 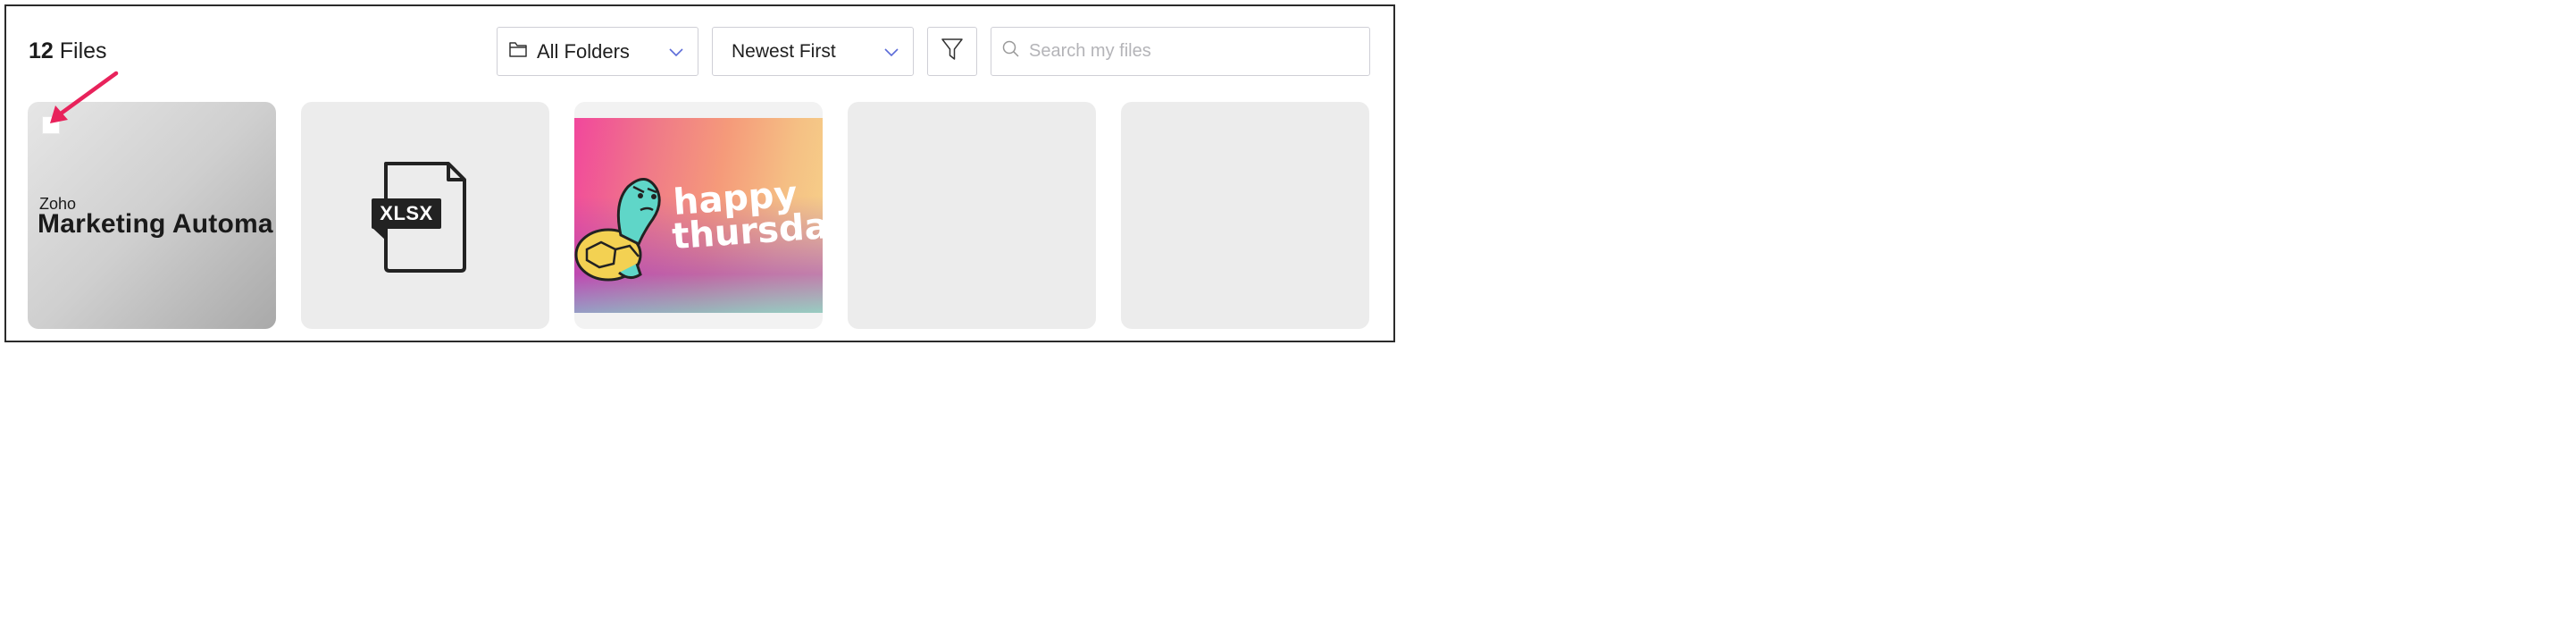 I want to click on file-card: XLSX, so click(x=425, y=215).